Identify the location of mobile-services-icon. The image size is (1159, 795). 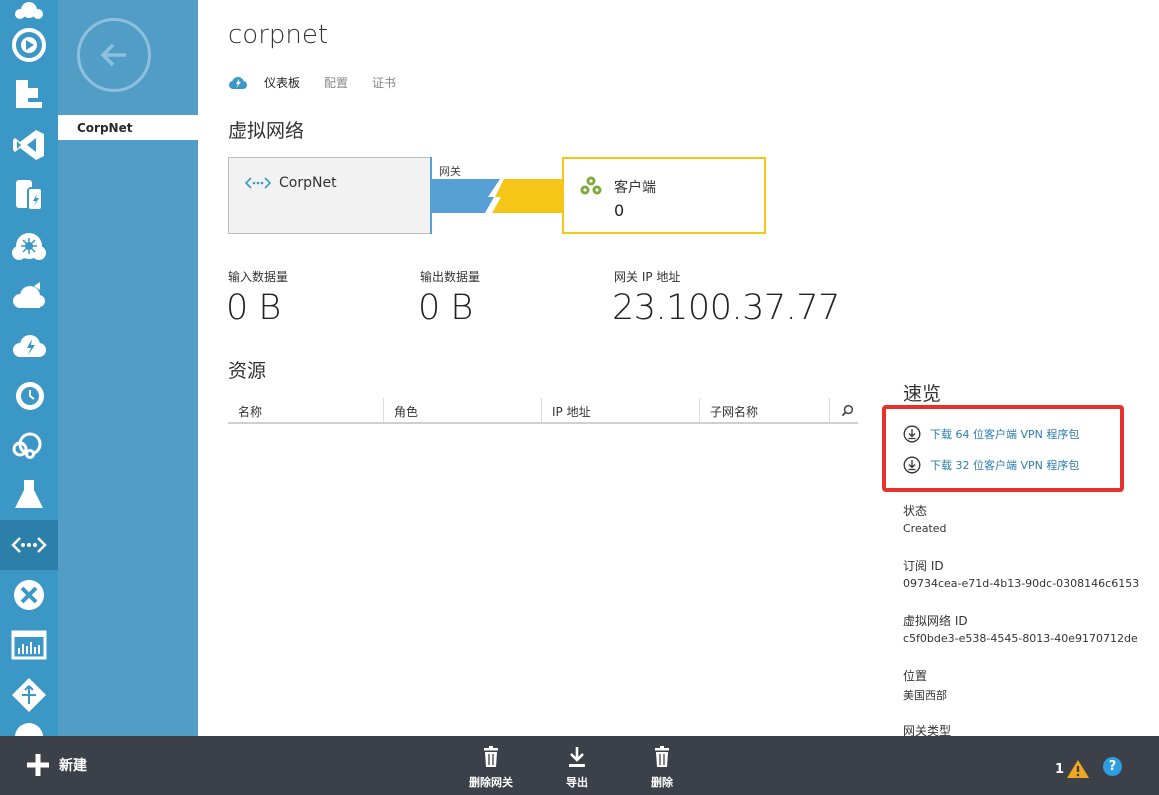
(29, 345).